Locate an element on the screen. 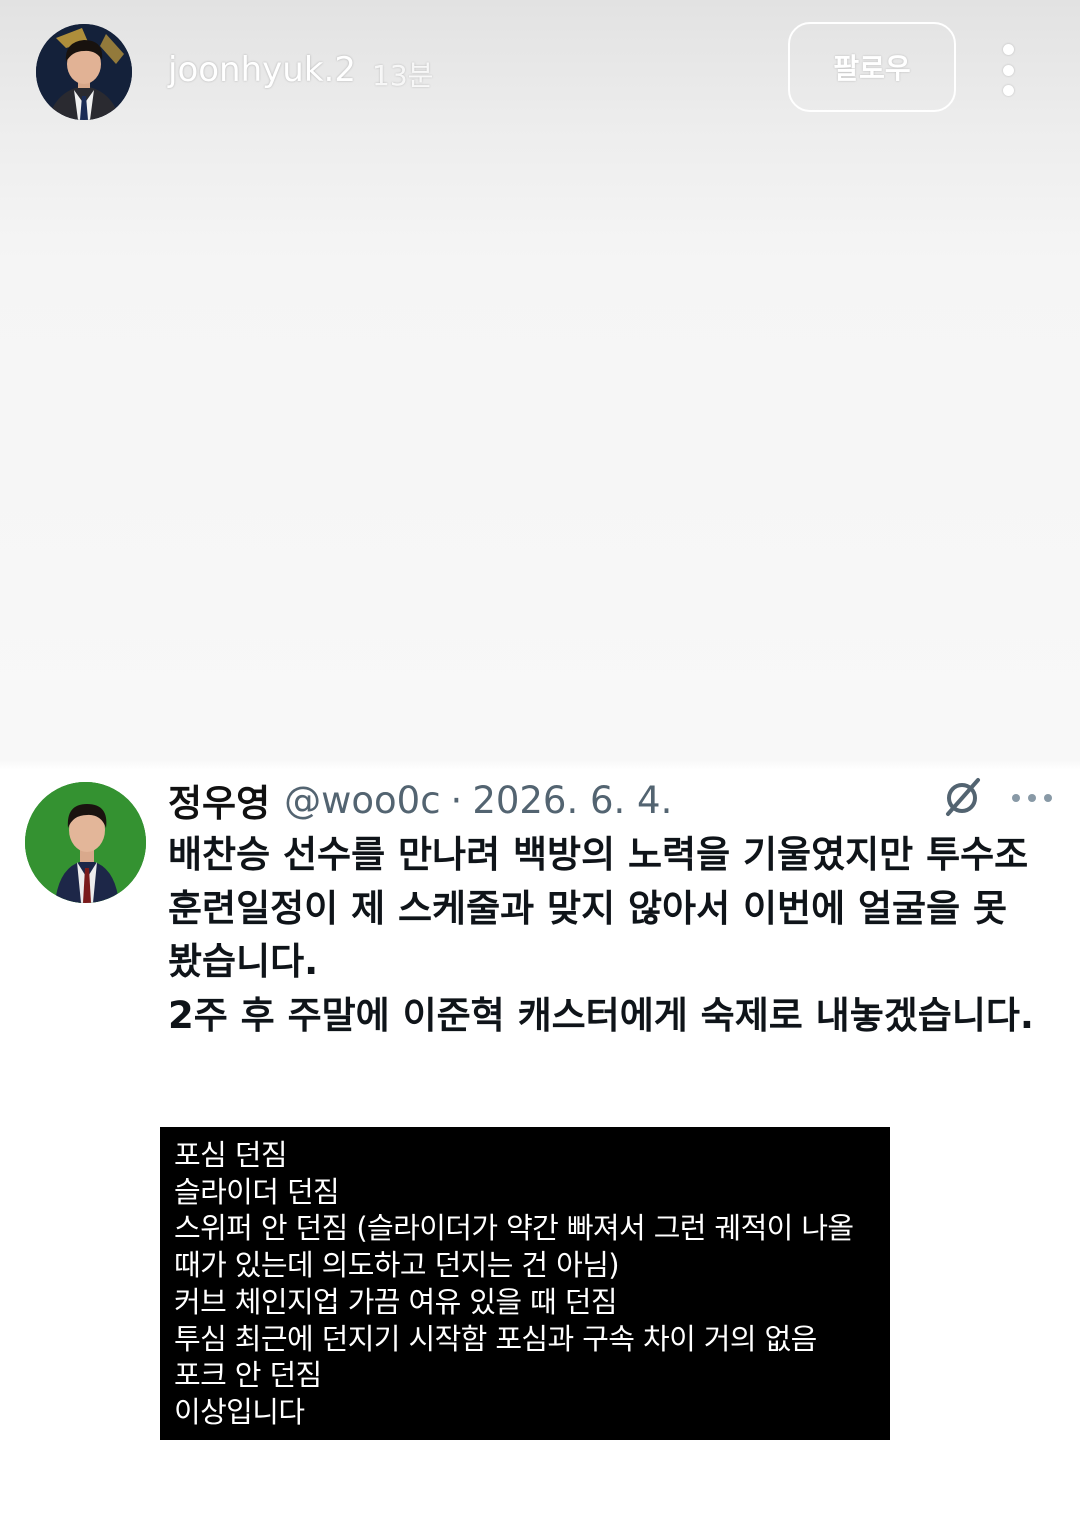 Image resolution: width=1080 pixels, height=1535 pixels. story-avatar is located at coordinates (84, 72).